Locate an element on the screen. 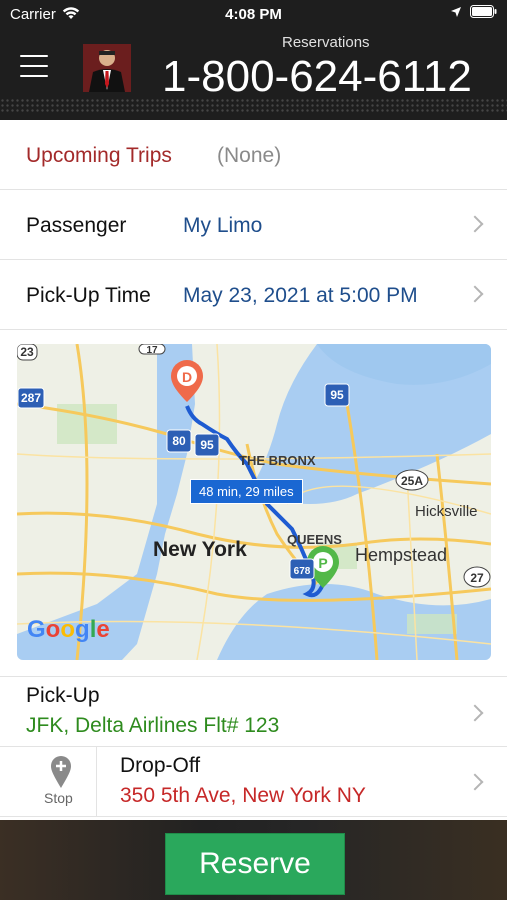  pickup-value: JFK, Delta Airlines Flt# 123 is located at coordinates (153, 725).